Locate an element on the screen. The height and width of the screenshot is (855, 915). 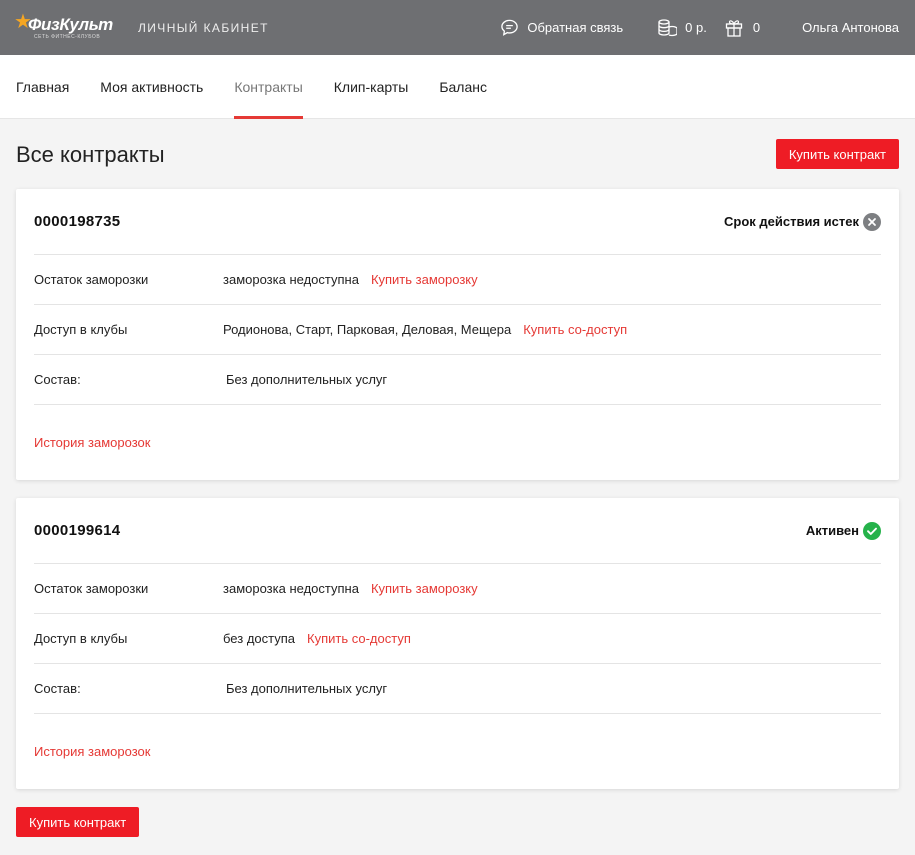
star-icon: ★ is located at coordinates (23, 22).